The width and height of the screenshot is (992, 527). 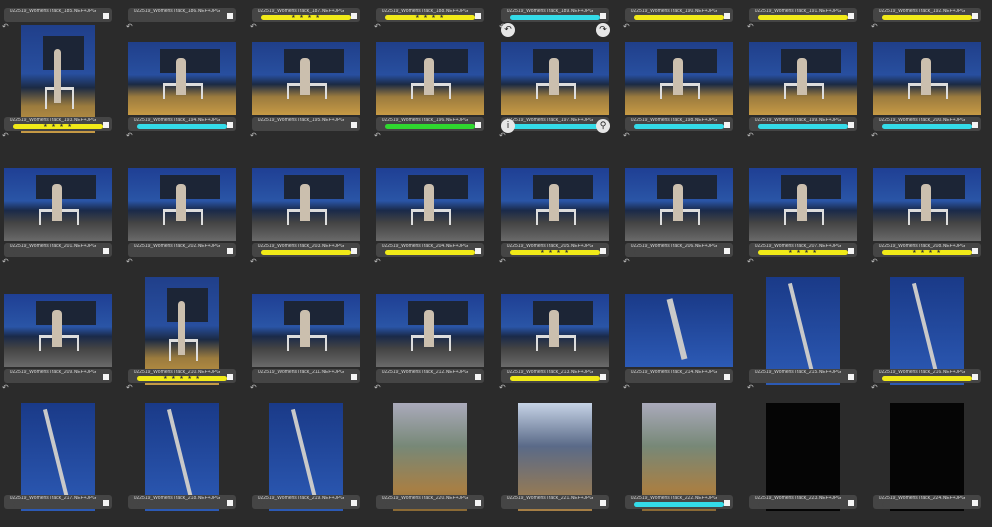 I want to click on thumbnail-cell: 022519_WomensTrack_221.NEF+JPG ↶, so click(x=559, y=255).